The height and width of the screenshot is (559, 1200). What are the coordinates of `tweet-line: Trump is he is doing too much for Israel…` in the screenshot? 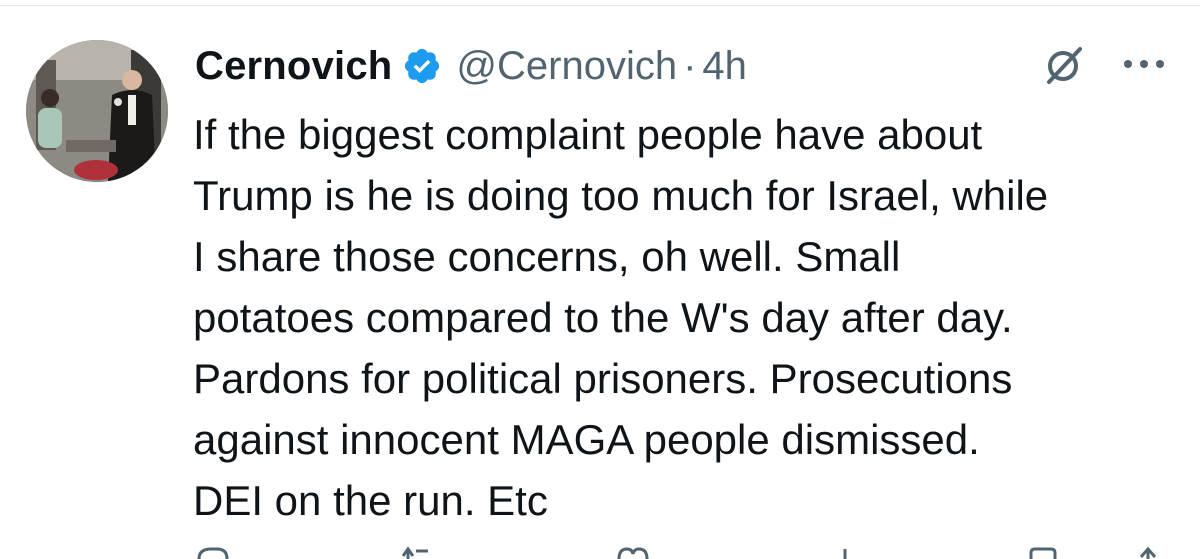 It's located at (621, 195).